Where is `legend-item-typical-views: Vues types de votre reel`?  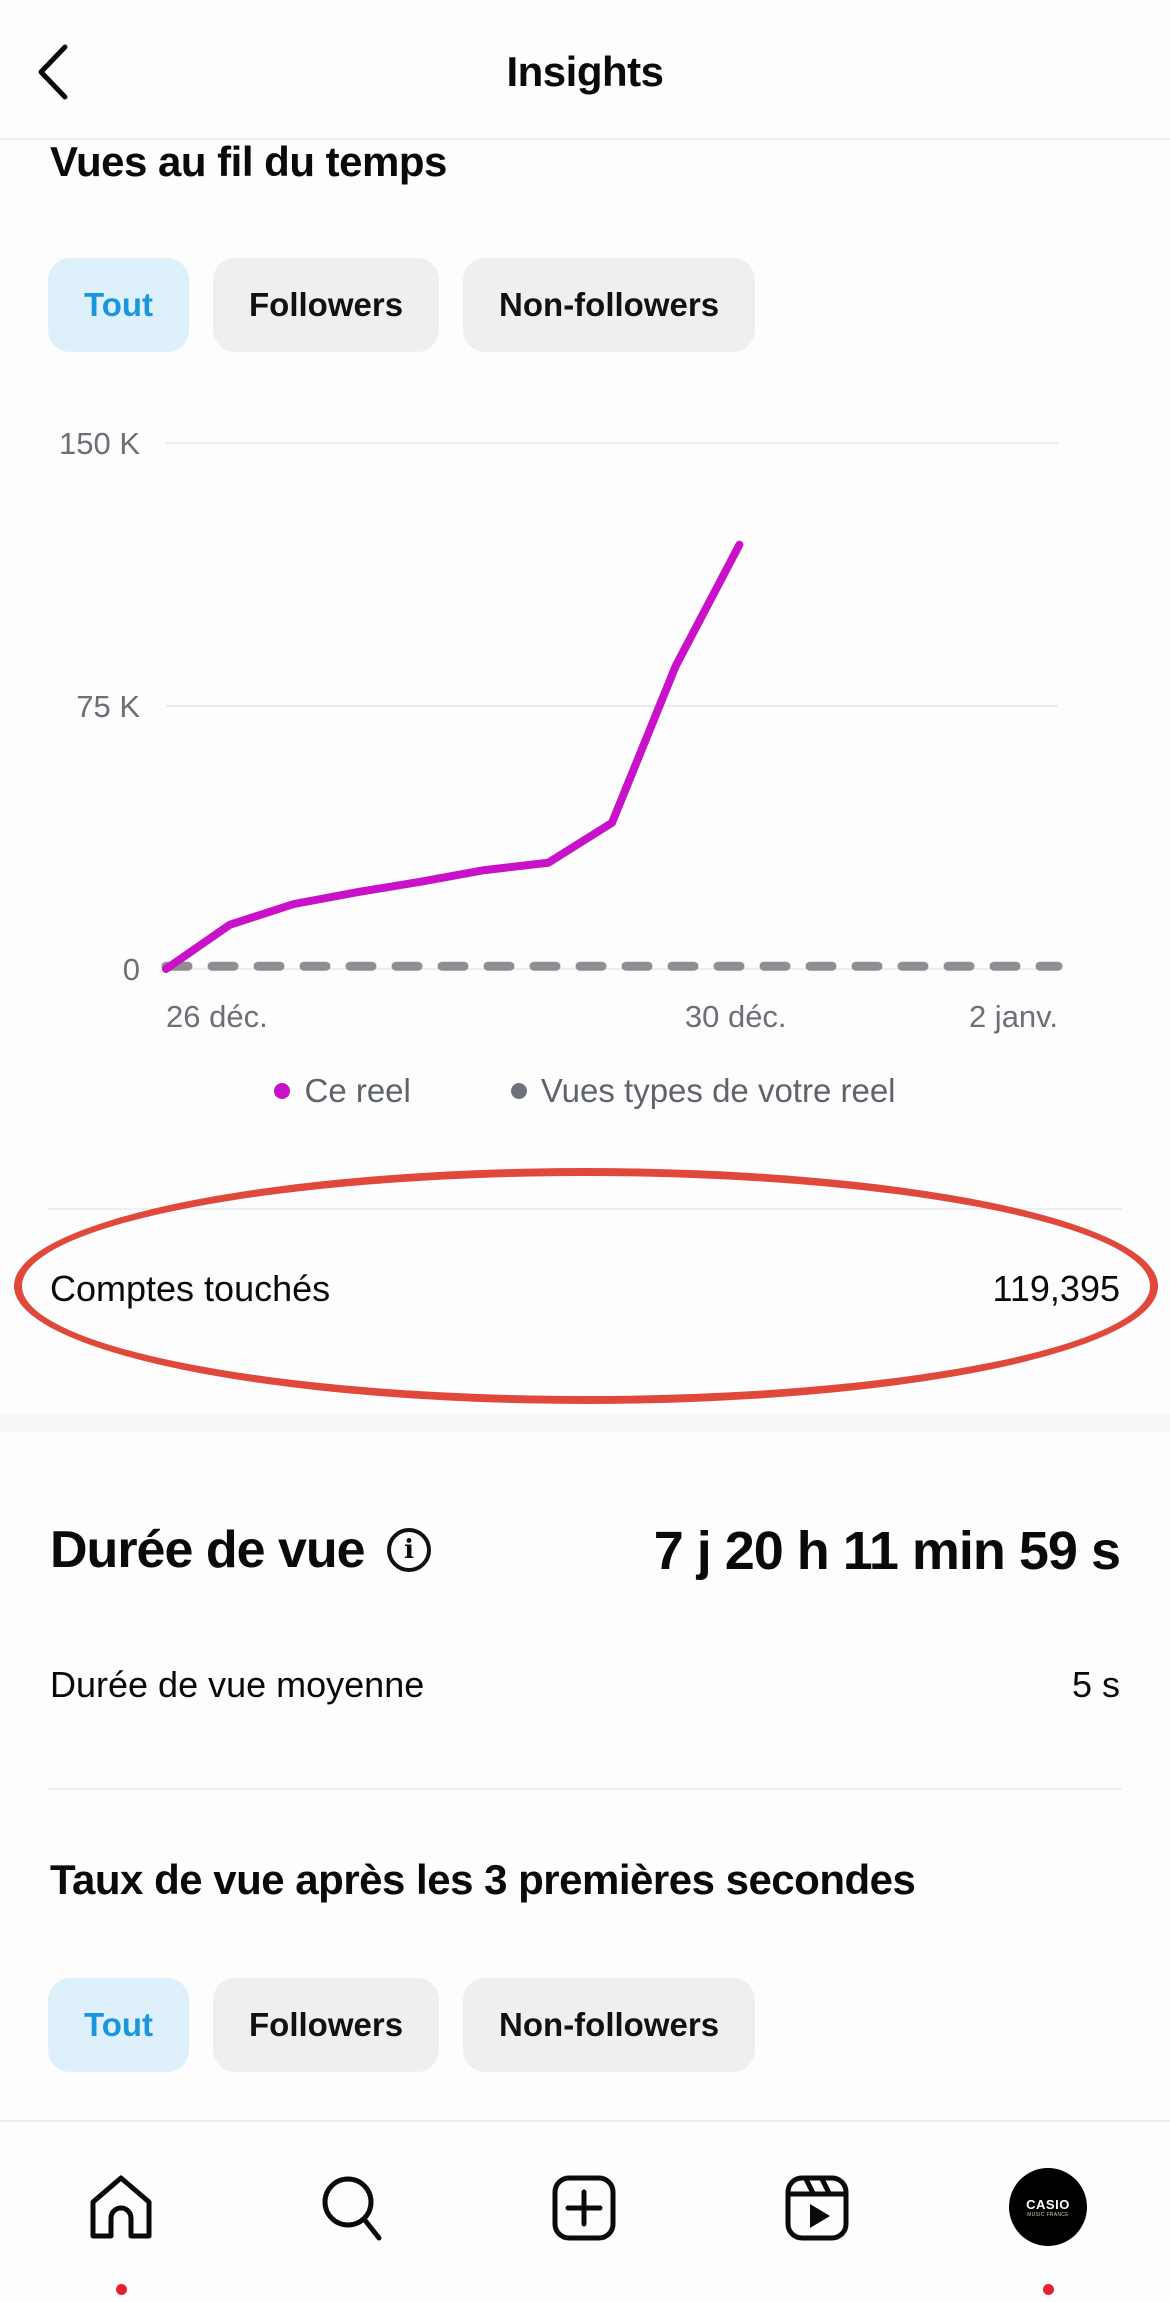
legend-item-typical-views: Vues types de votre reel is located at coordinates (703, 1091).